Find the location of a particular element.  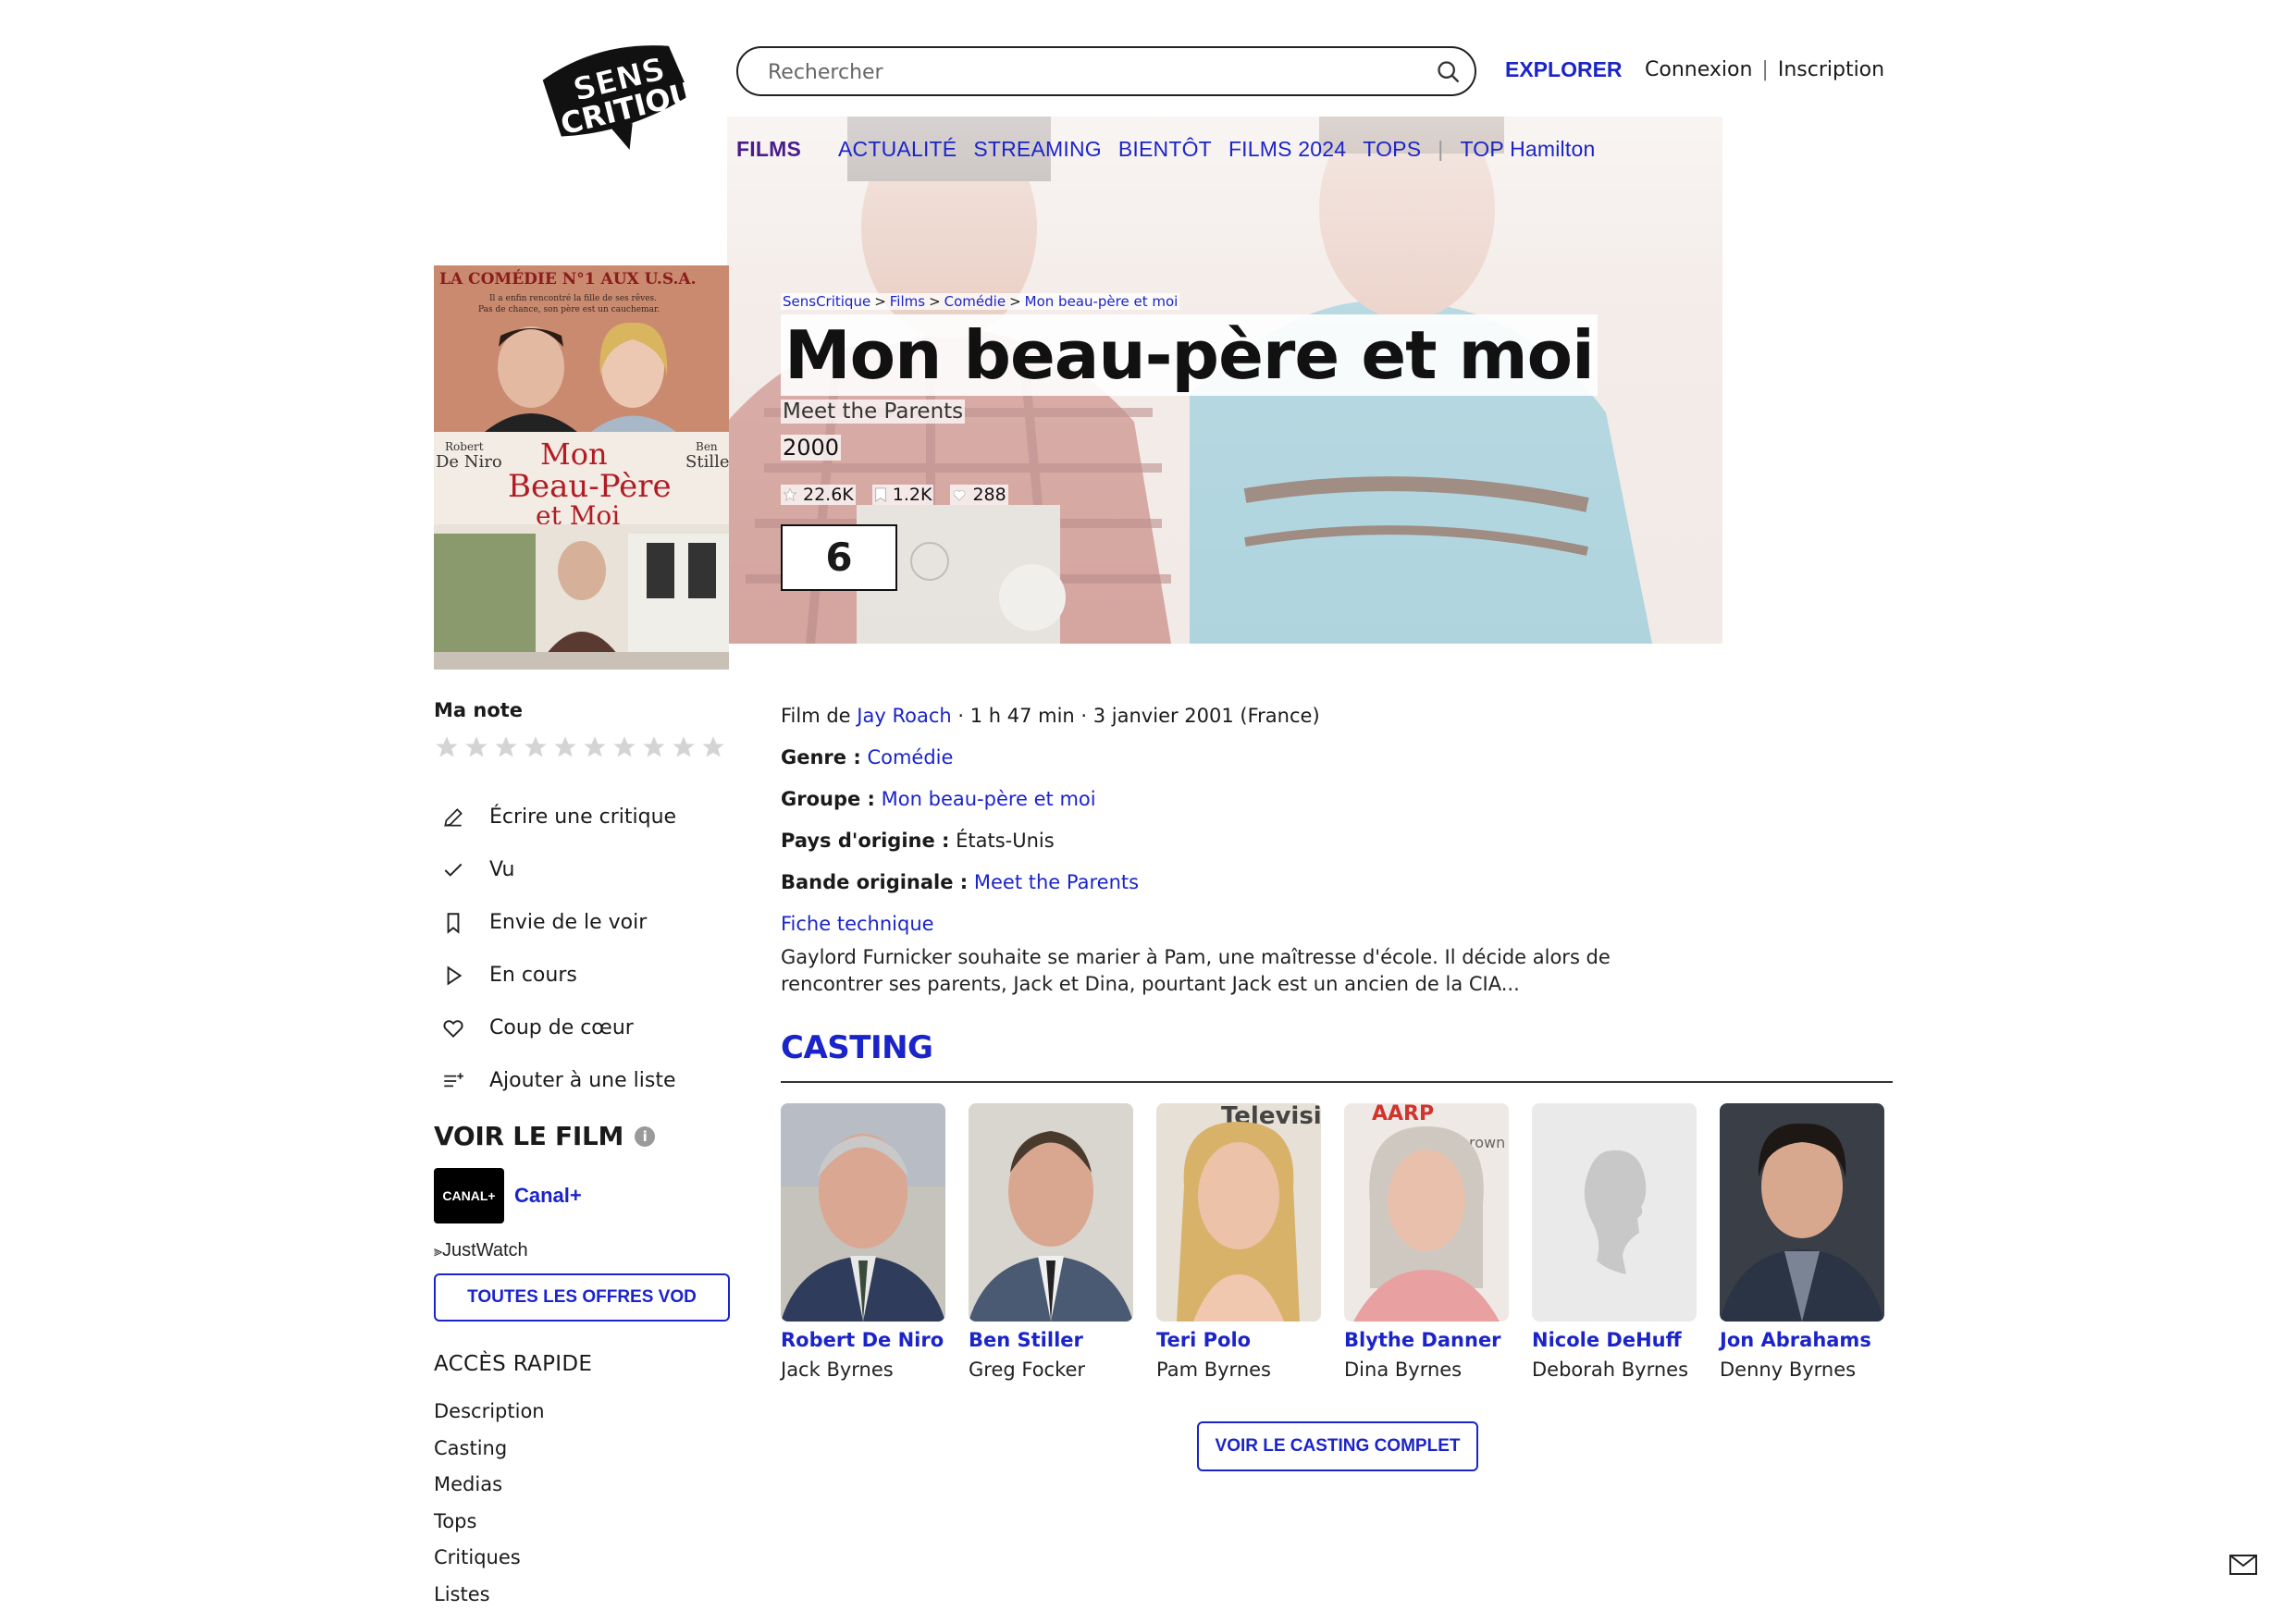

quick-link-casting: Casting is located at coordinates (489, 1449).